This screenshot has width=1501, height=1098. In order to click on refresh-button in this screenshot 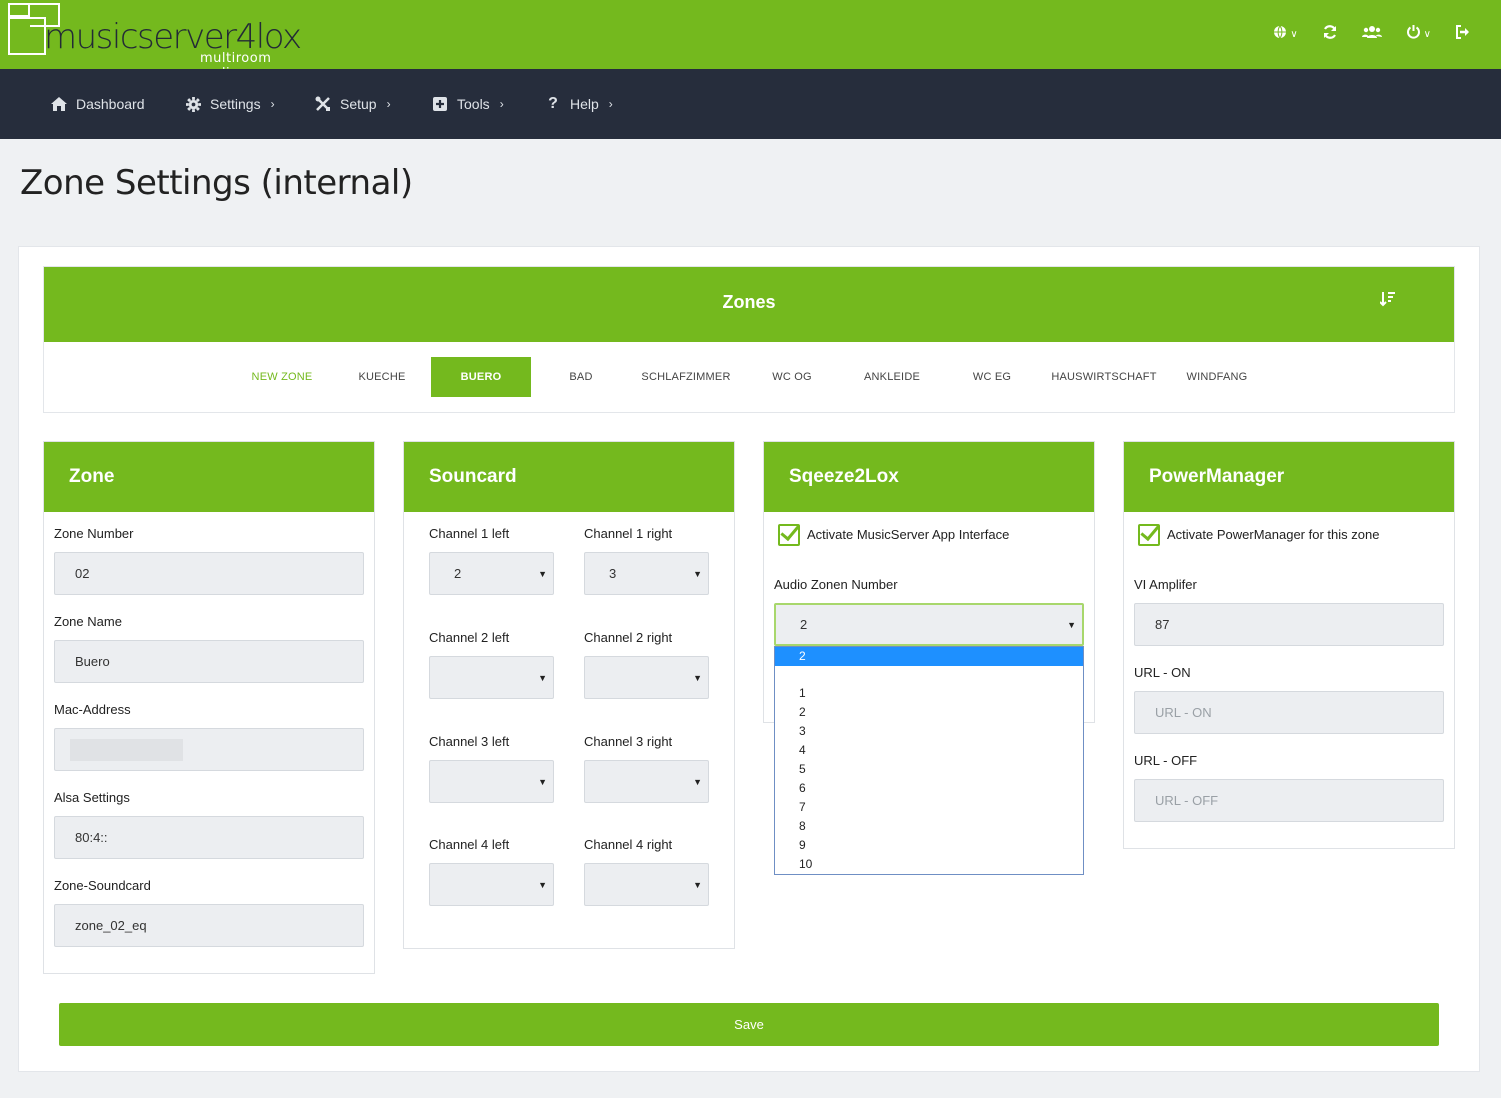, I will do `click(1330, 34)`.